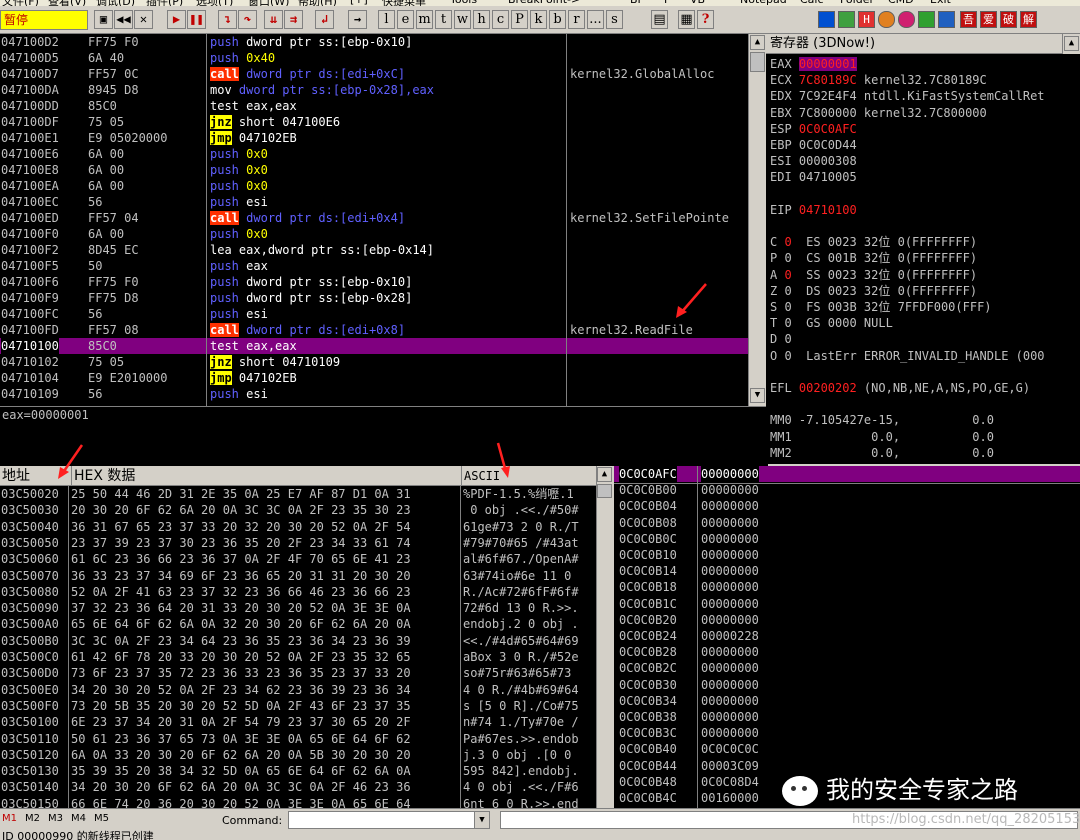 This screenshot has width=1080, height=840. What do you see at coordinates (374, 346) in the screenshot?
I see `disasm-row: 04710100 85C0 test eax,eax` at bounding box center [374, 346].